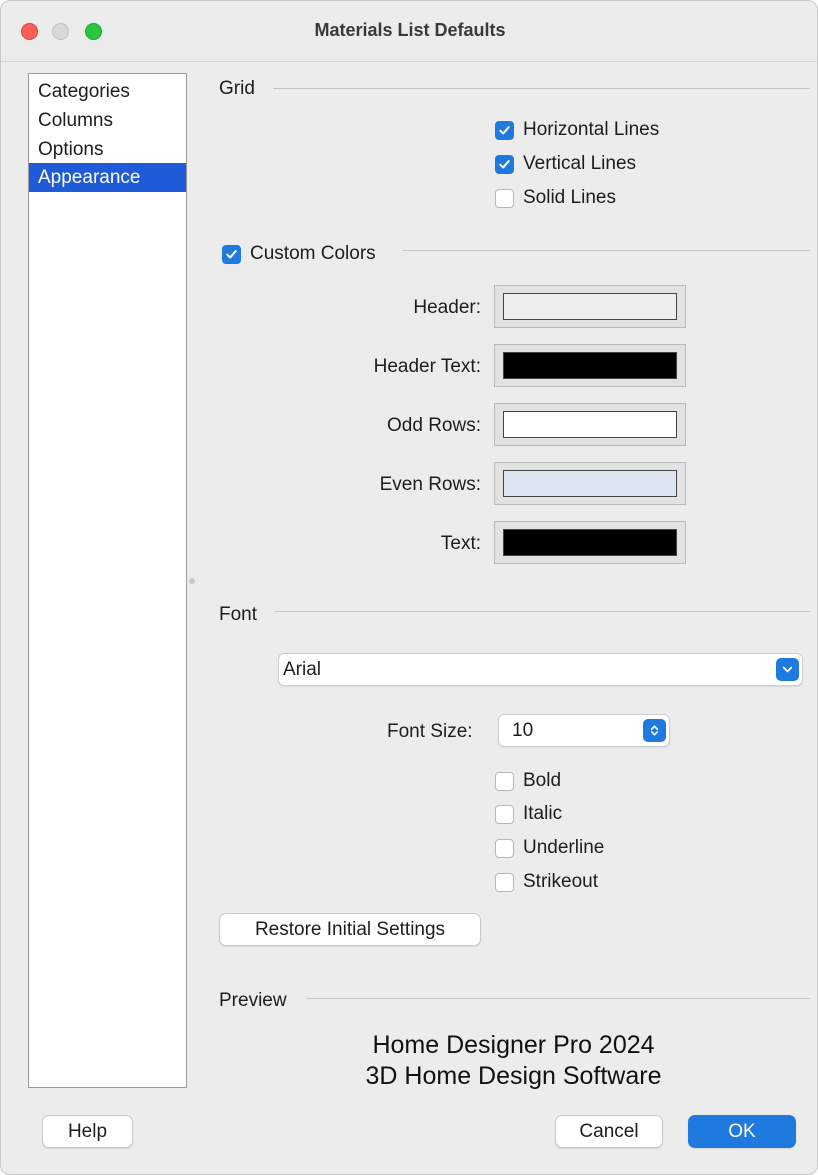 The image size is (818, 1175). I want to click on window-title: Materials List Defaults, so click(410, 30).